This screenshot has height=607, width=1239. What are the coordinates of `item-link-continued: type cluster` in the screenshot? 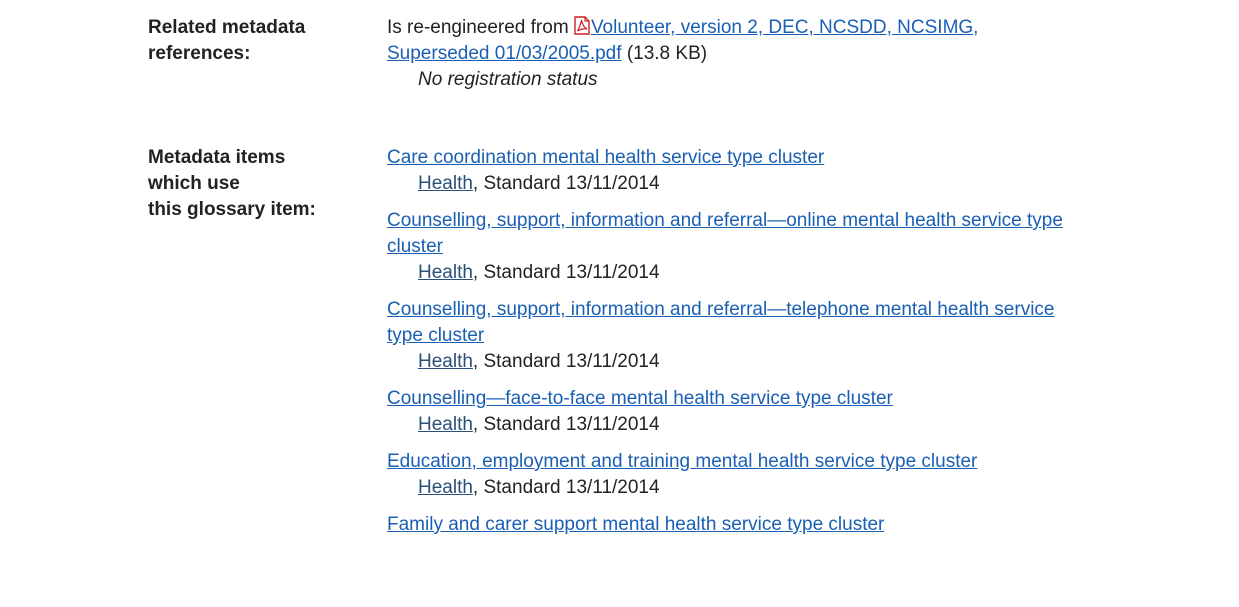 It's located at (435, 335).